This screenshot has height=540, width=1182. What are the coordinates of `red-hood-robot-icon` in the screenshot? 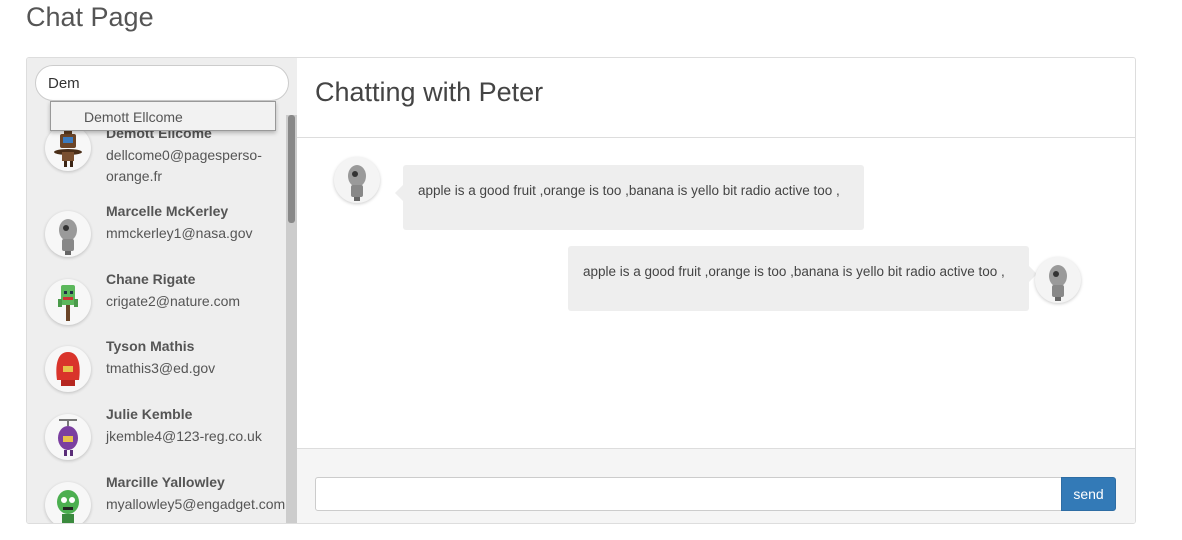 It's located at (68, 369).